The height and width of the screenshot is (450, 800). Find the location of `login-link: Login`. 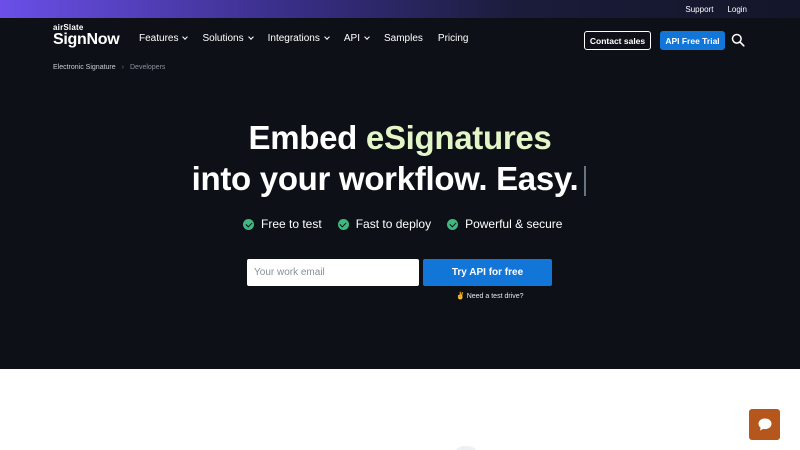

login-link: Login is located at coordinates (737, 9).